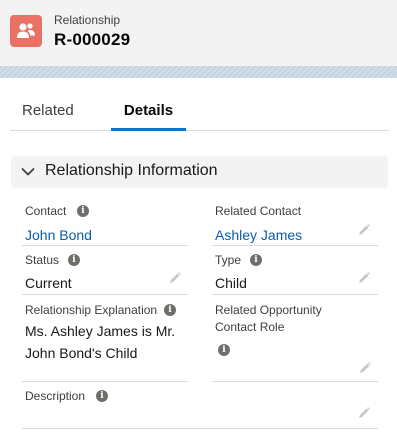  Describe the element at coordinates (199, 115) in the screenshot. I see `tab-bar: Related Details` at that location.